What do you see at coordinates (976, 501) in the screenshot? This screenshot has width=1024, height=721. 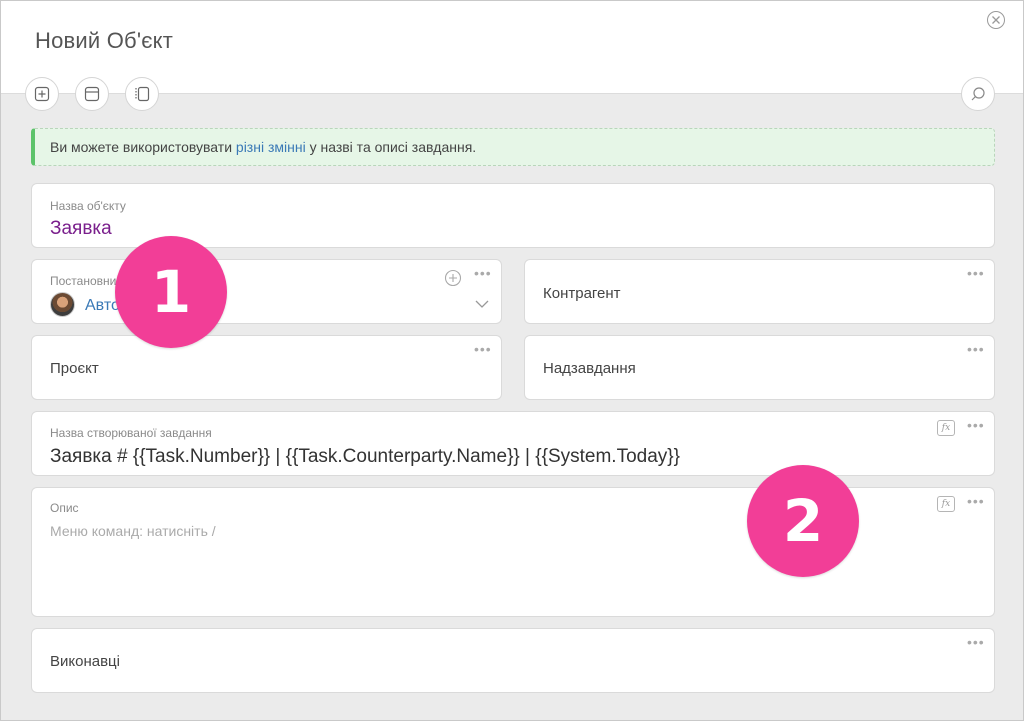 I see `description-more-button: •••` at bounding box center [976, 501].